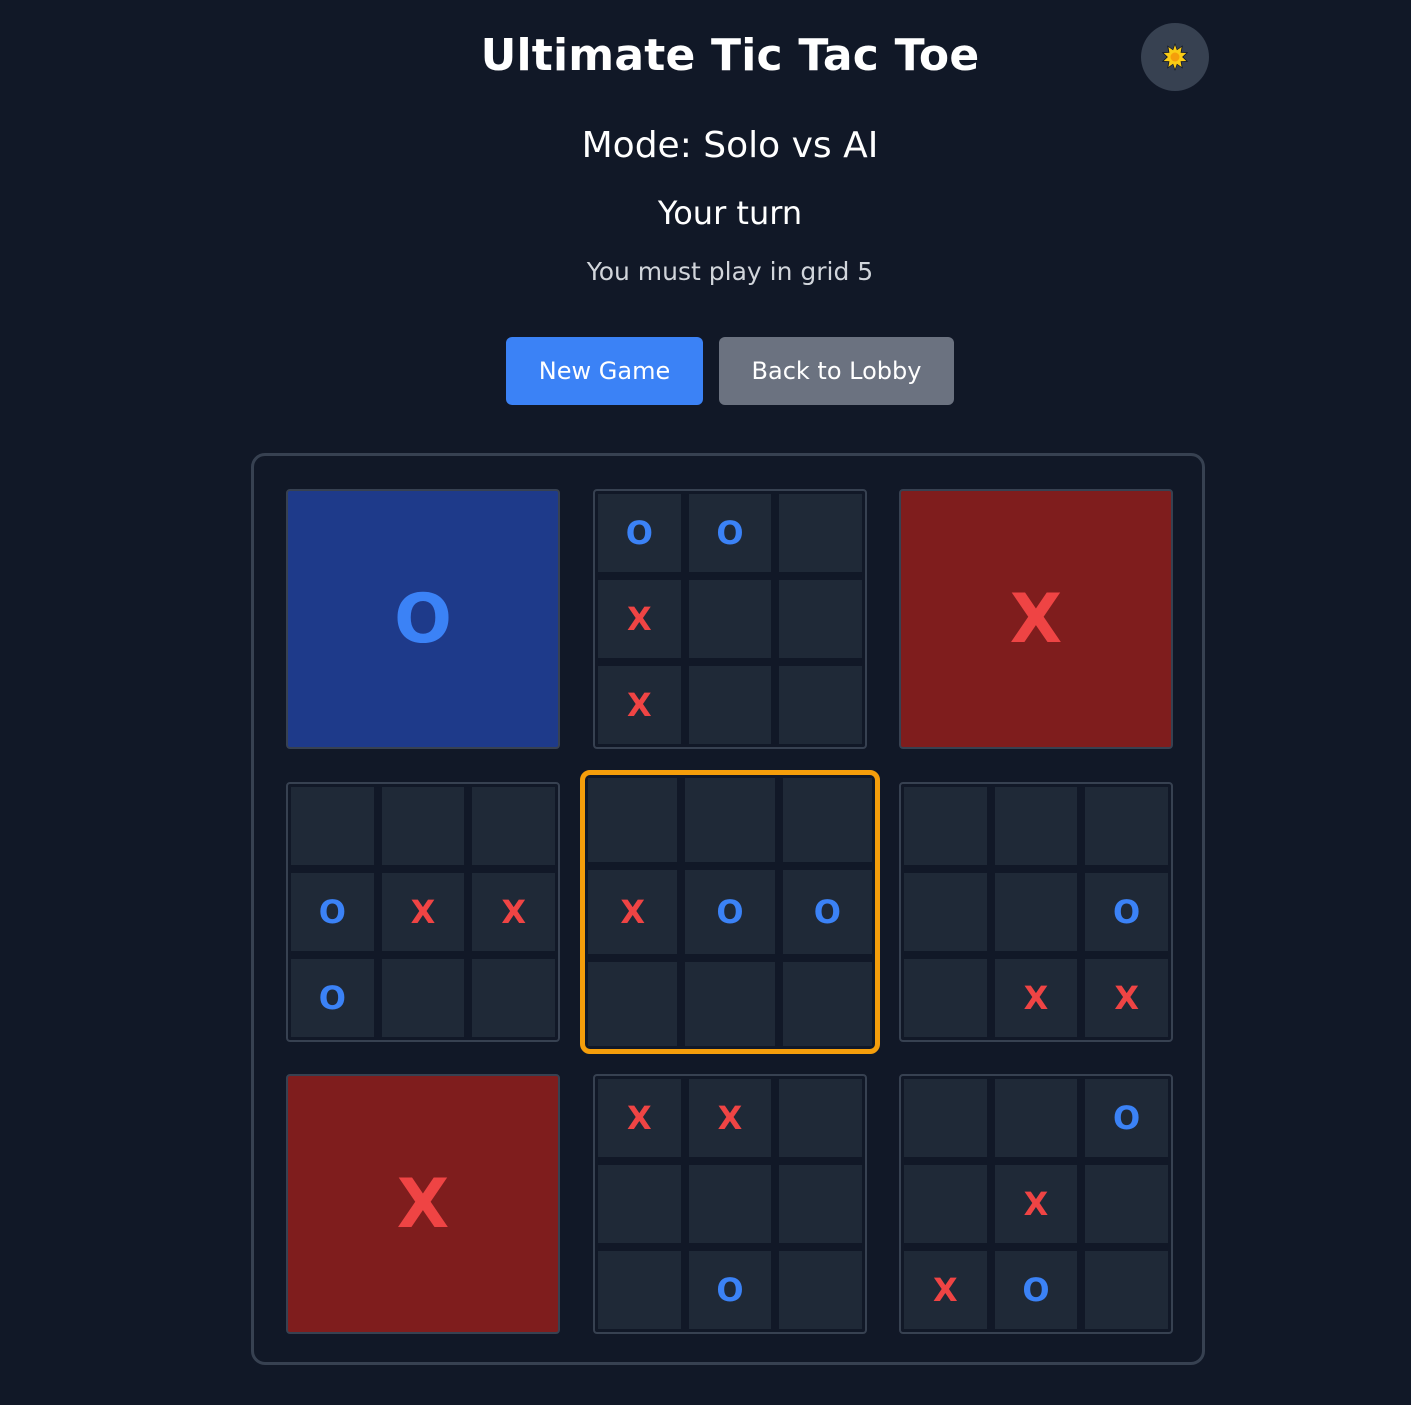  I want to click on winner-mark: O, so click(423, 619).